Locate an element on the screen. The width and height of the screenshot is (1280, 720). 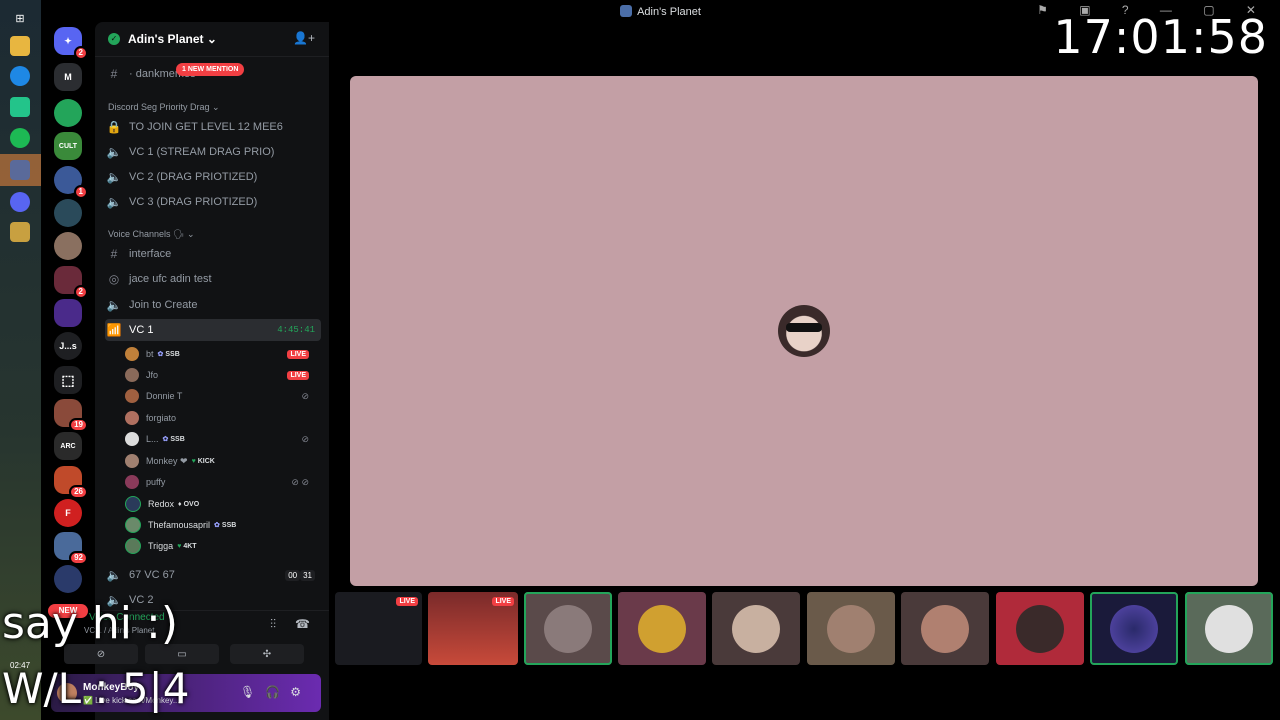
guild-icon: CULT is located at coordinates (68, 146).